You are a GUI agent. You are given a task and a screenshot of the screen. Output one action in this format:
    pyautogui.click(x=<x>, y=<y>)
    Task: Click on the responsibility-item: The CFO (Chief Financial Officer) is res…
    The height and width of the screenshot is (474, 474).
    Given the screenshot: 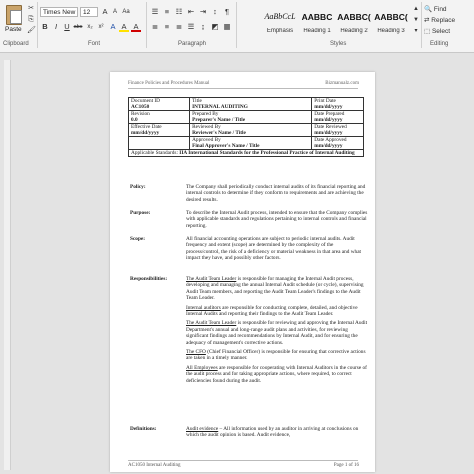 What is the action you would take?
    pyautogui.click(x=277, y=355)
    